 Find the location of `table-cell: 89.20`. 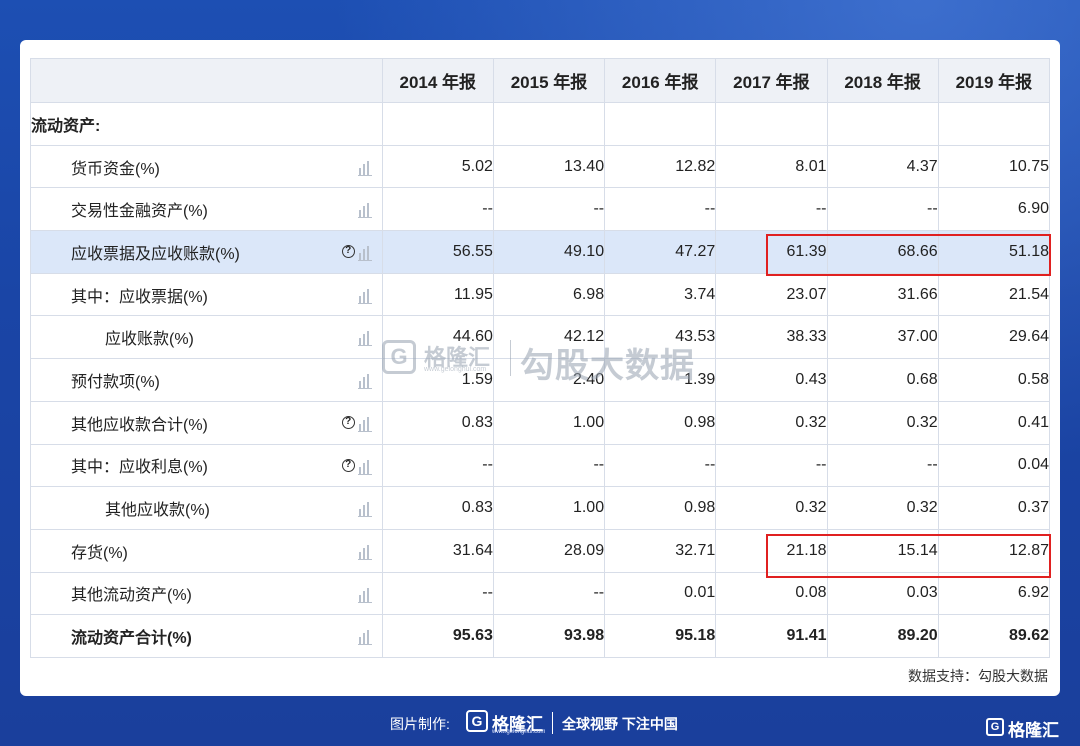

table-cell: 89.20 is located at coordinates (882, 636).